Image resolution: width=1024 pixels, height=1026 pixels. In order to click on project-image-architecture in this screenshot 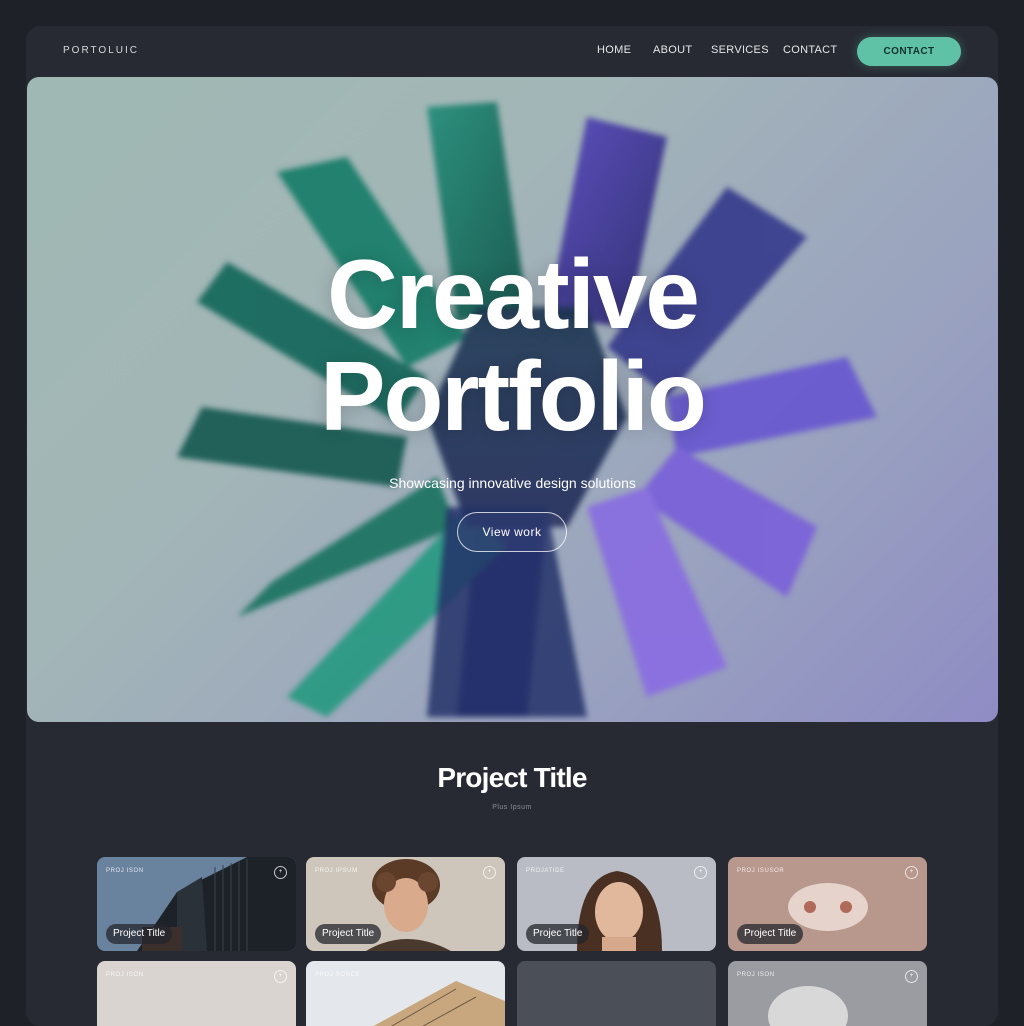, I will do `click(405, 993)`.